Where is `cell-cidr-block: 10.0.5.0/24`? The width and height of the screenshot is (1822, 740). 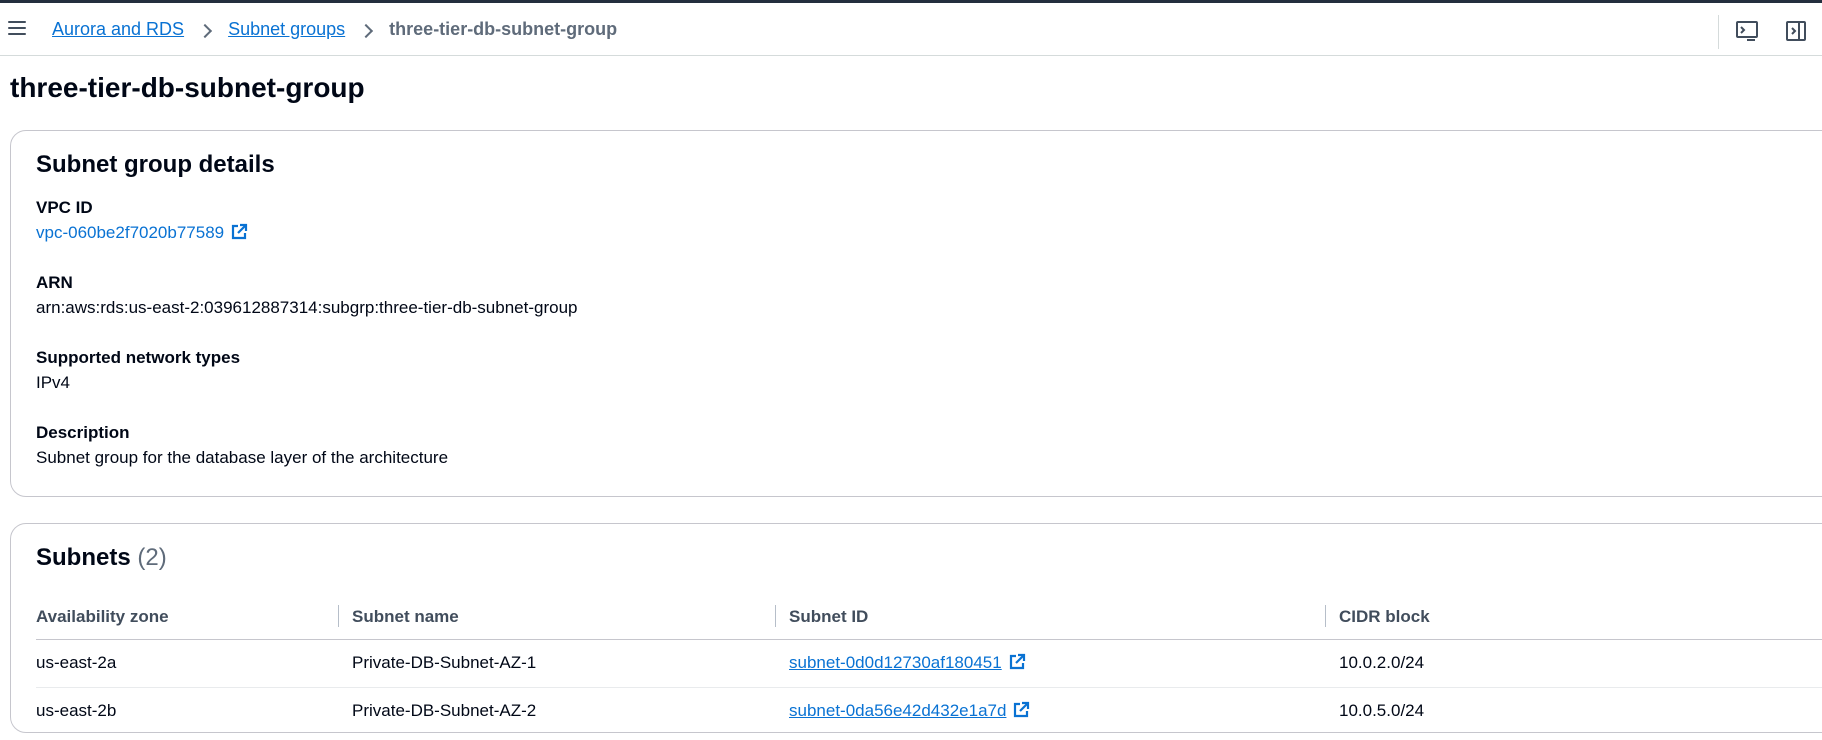 cell-cidr-block: 10.0.5.0/24 is located at coordinates (1382, 710).